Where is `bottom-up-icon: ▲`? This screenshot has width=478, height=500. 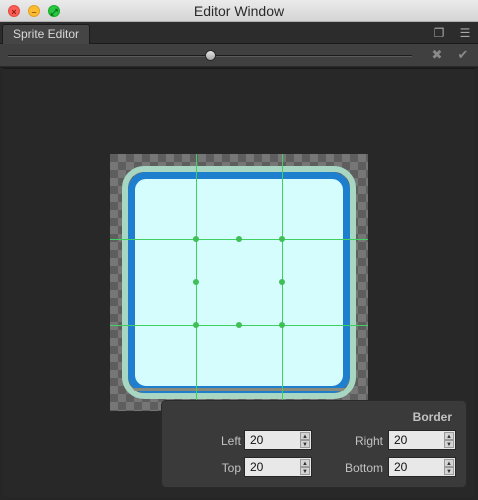
bottom-up-icon: ▲ is located at coordinates (449, 463).